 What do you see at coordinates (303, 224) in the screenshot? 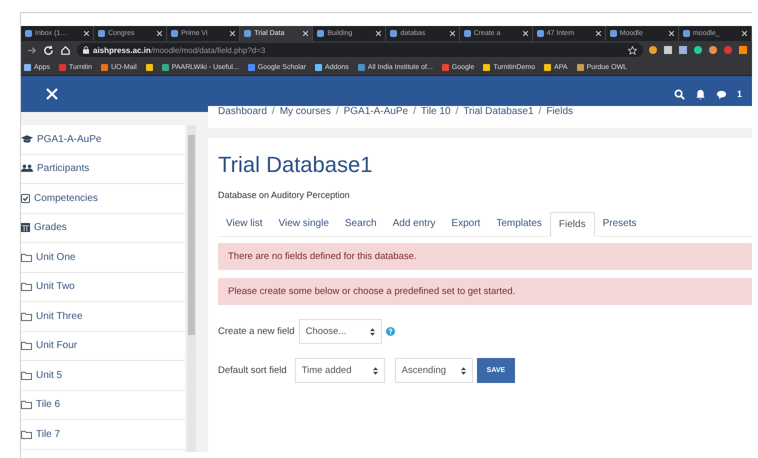
I see `tab: View single` at bounding box center [303, 224].